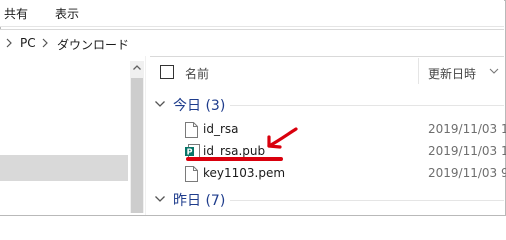  I want to click on select-all-checkbox, so click(167, 72).